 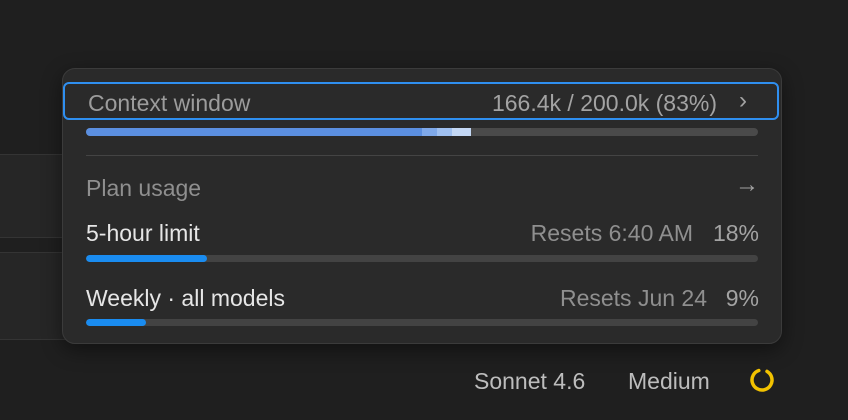 What do you see at coordinates (146, 258) in the screenshot?
I see `five-hour-limit-fill` at bounding box center [146, 258].